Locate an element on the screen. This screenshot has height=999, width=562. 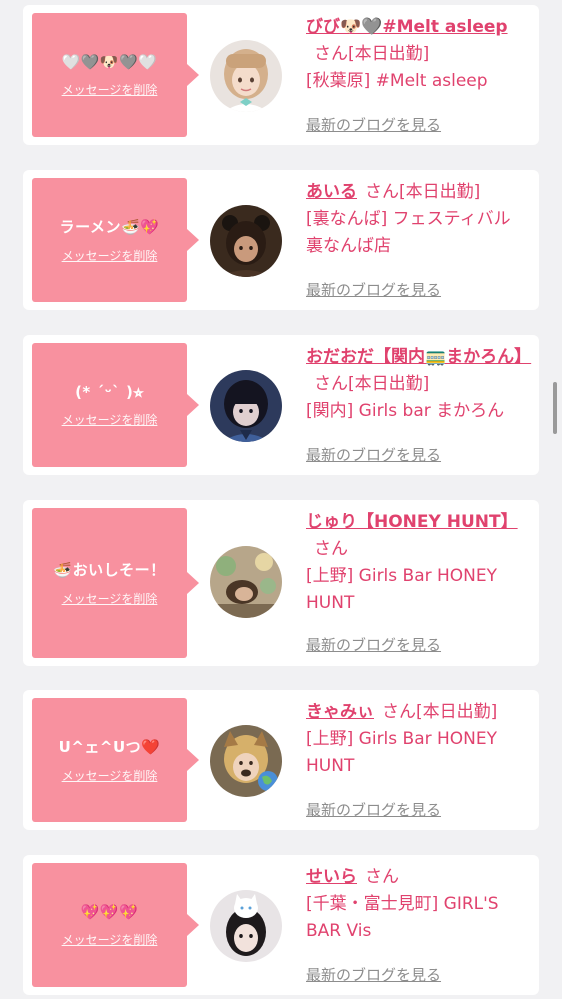
message-text: 🍜おいしそー！ is located at coordinates (109, 570).